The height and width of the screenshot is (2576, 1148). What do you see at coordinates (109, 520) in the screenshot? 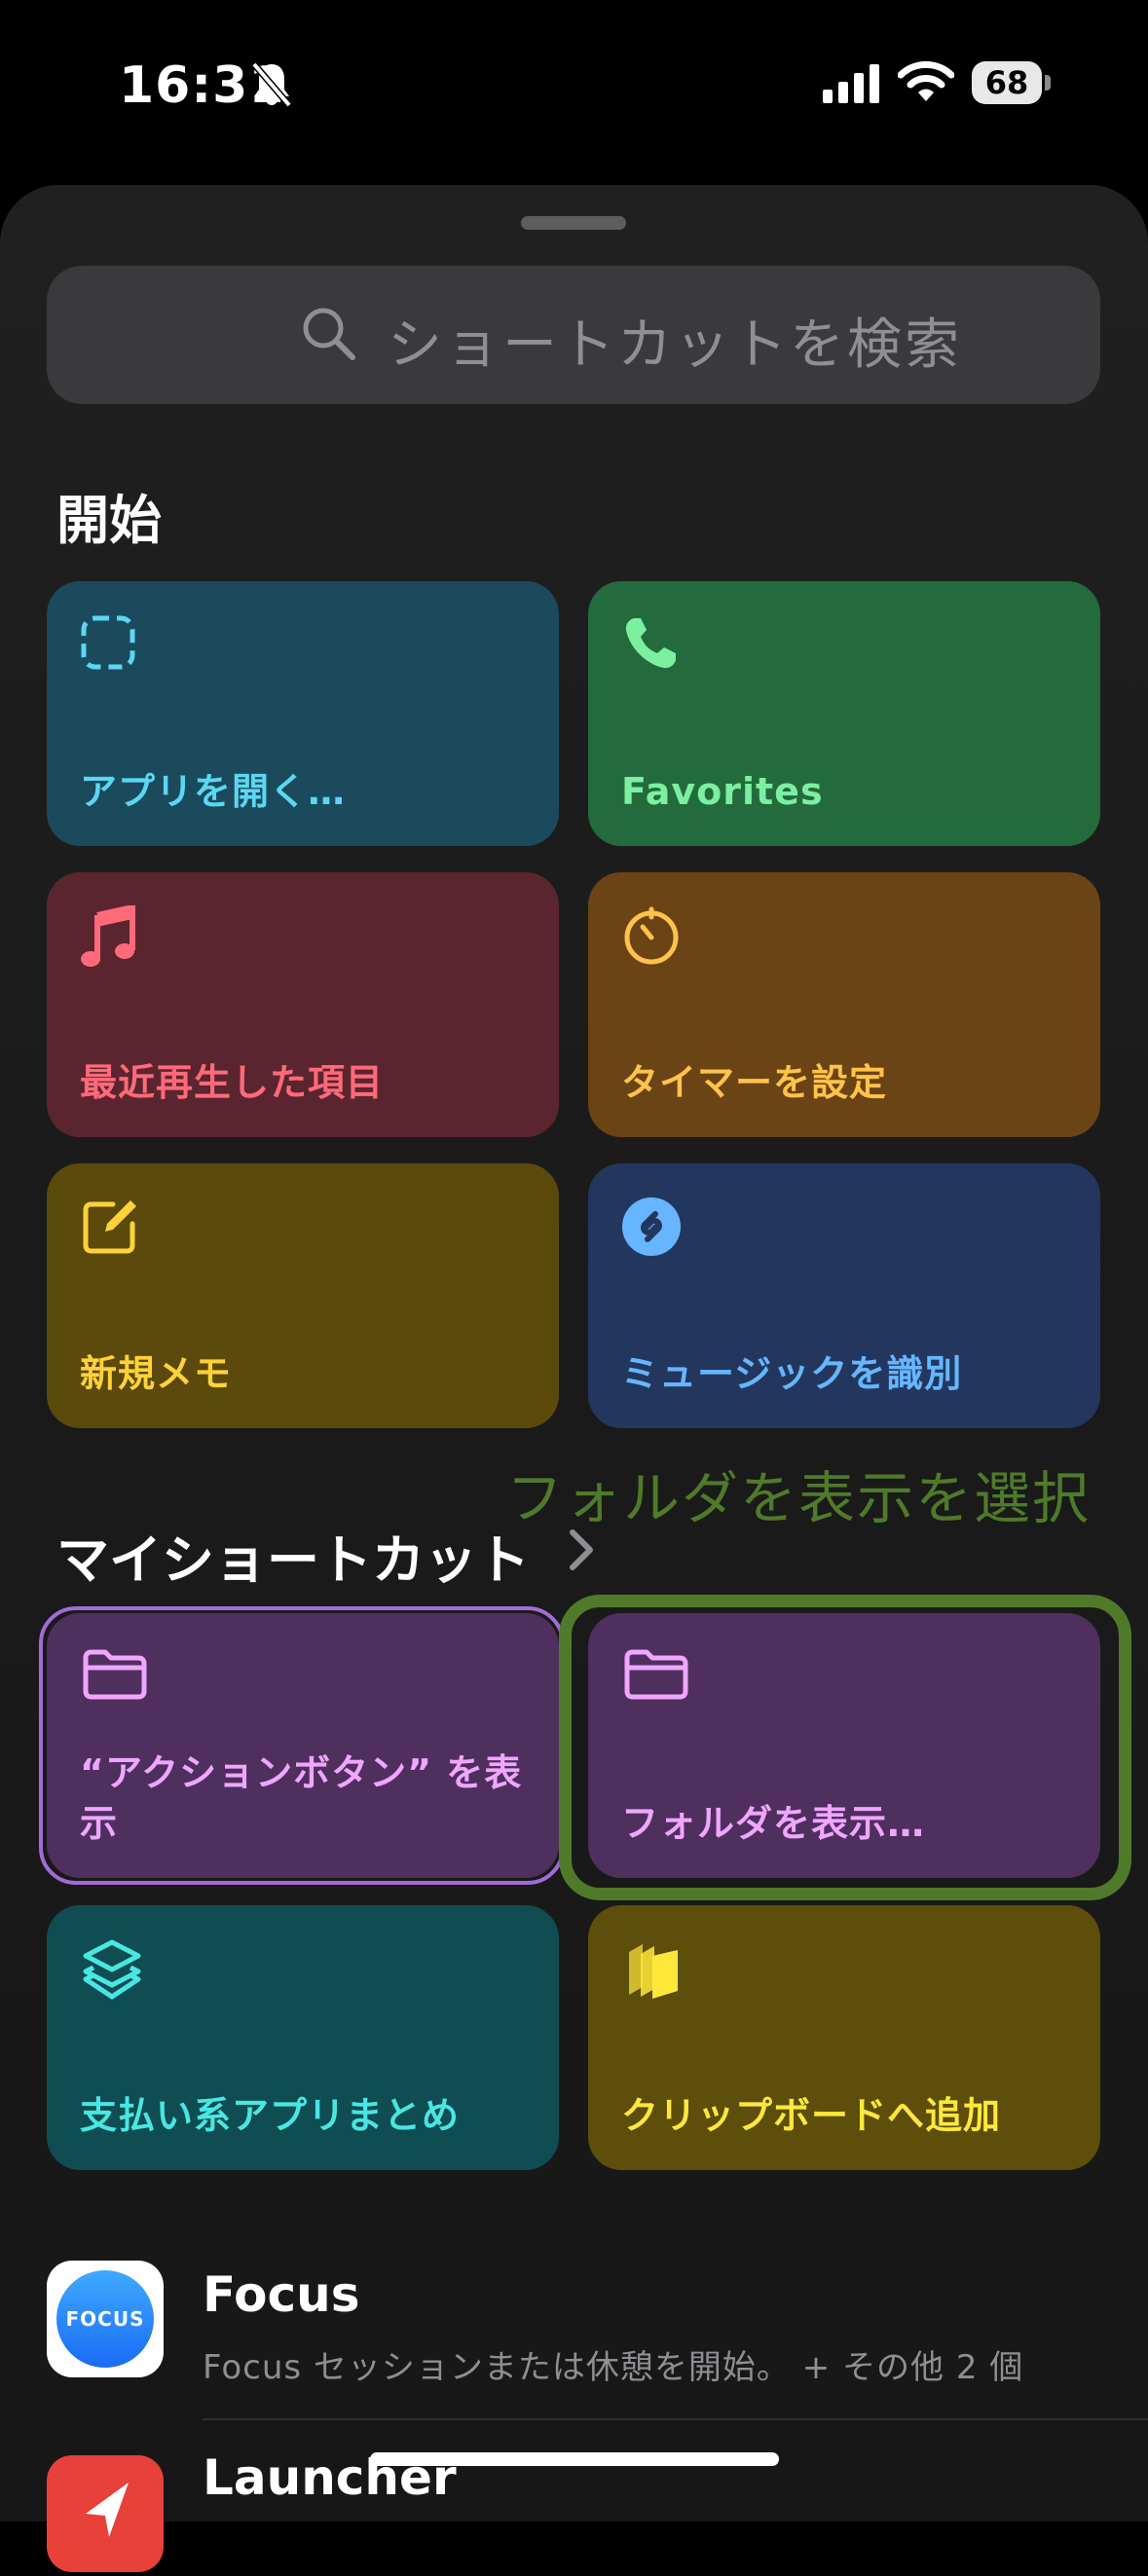
I see `section-title-start: 開始` at bounding box center [109, 520].